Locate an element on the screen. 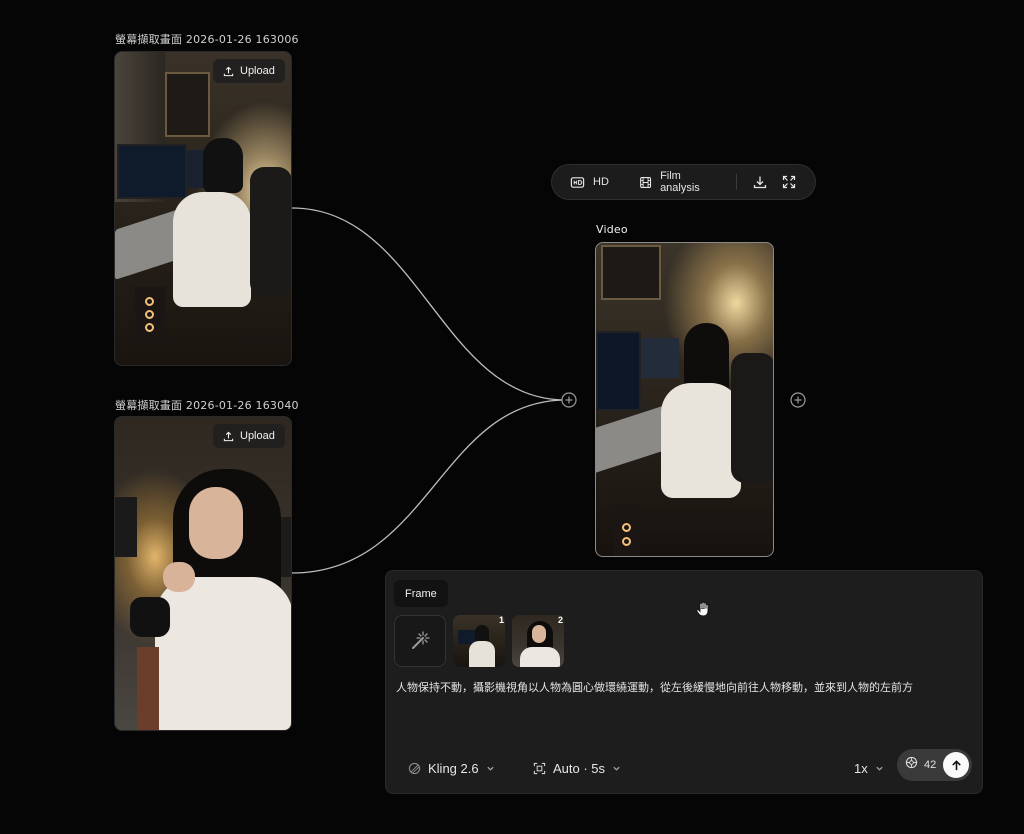 The width and height of the screenshot is (1024, 834). frame-thumbnail-1: 1 is located at coordinates (479, 641).